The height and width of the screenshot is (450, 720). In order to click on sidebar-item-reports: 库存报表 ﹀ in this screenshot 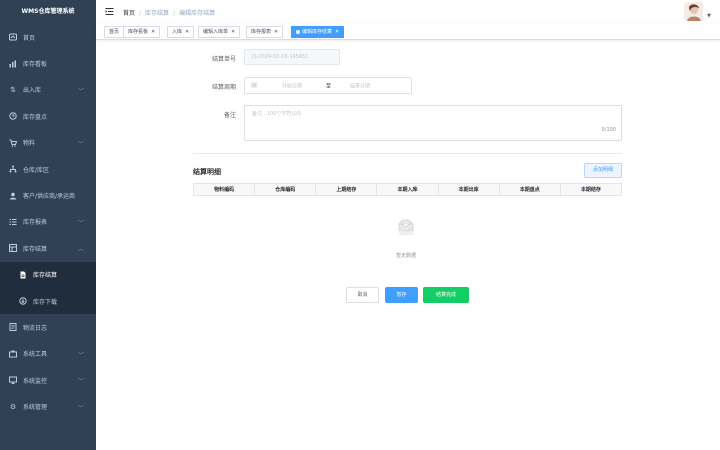, I will do `click(48, 222)`.